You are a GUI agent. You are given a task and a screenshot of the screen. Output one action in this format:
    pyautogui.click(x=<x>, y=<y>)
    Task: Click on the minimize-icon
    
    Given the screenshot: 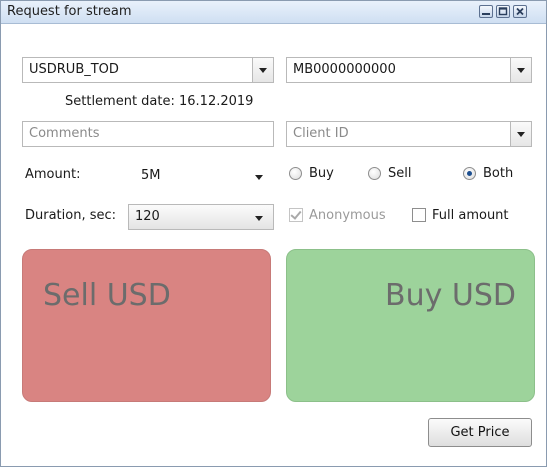 What is the action you would take?
    pyautogui.click(x=486, y=11)
    